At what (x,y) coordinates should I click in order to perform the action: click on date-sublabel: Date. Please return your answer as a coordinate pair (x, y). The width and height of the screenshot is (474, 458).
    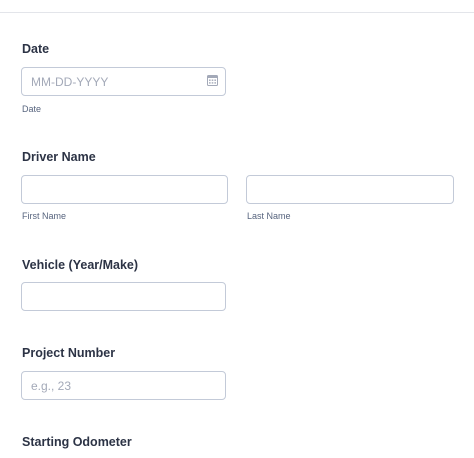
    Looking at the image, I should click on (32, 109).